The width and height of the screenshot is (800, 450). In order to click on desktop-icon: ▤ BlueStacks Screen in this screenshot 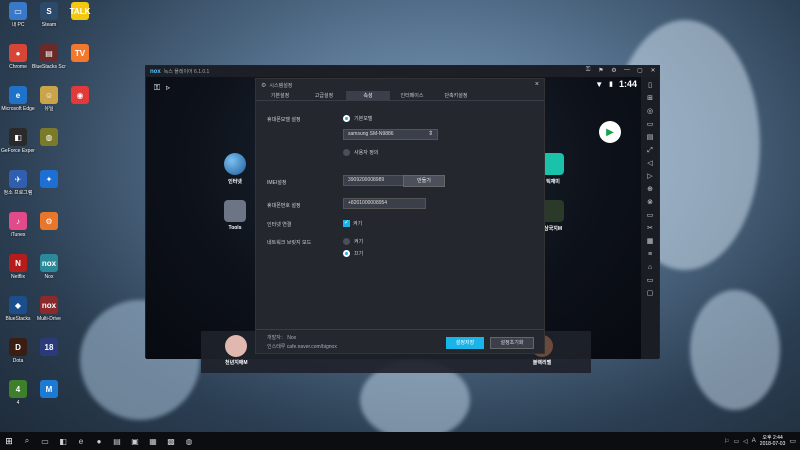, I will do `click(49, 57)`.